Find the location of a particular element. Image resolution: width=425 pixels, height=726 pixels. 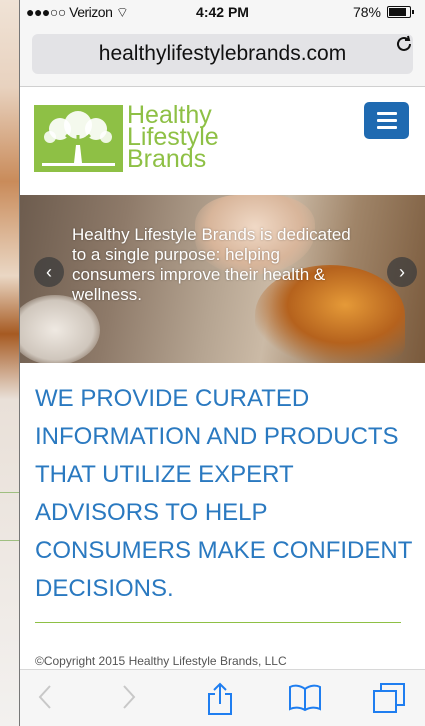

chevron-left-icon: ‹ is located at coordinates (49, 272).